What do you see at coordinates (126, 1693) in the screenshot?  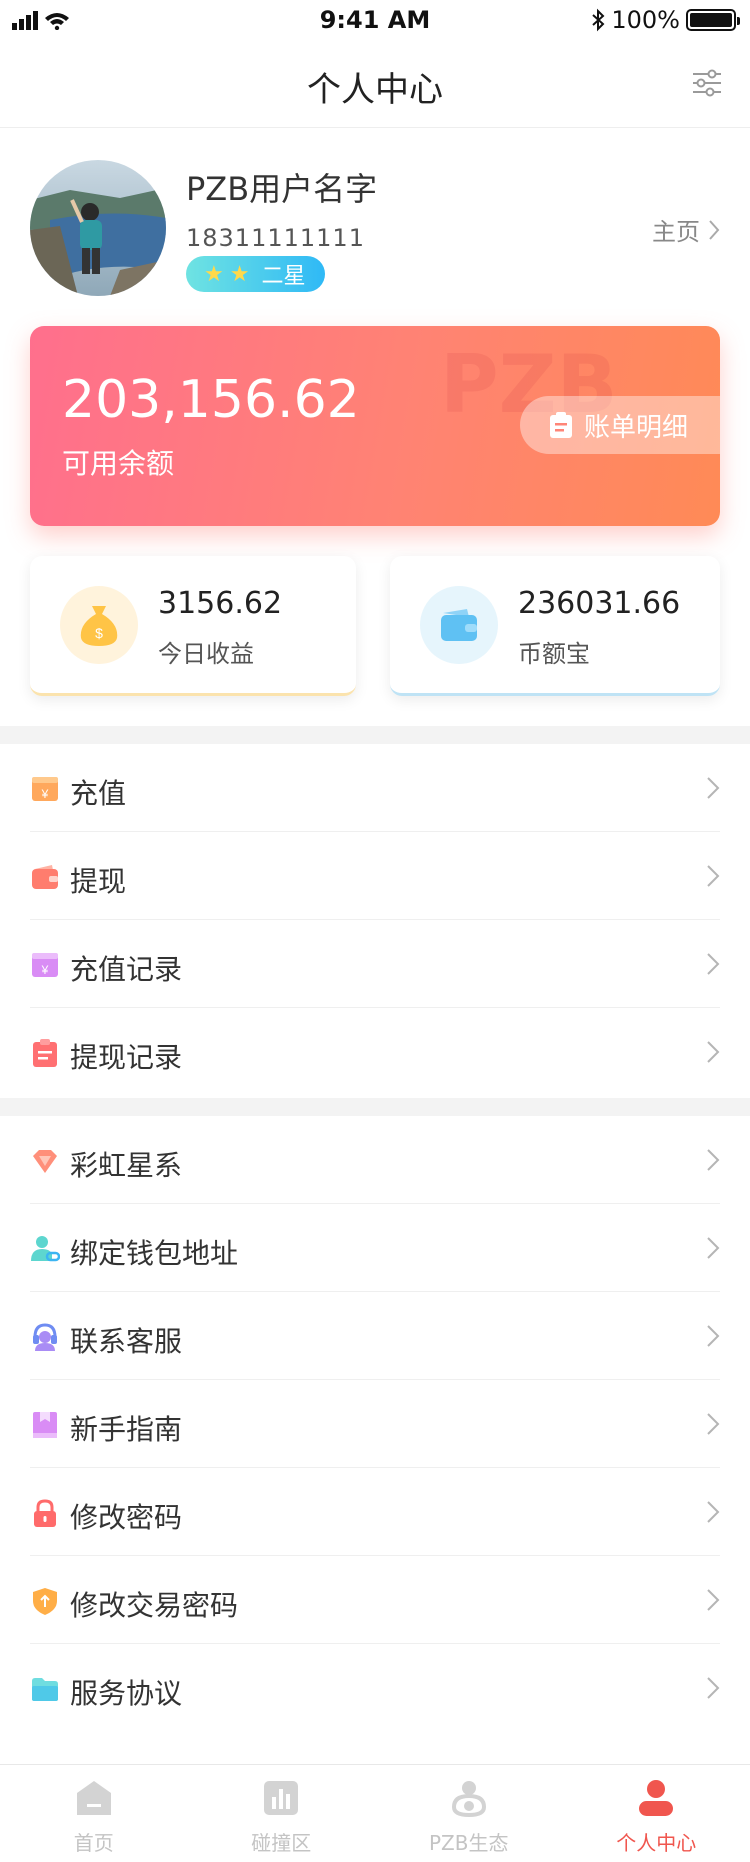 I see `menu-label: 服务协议` at bounding box center [126, 1693].